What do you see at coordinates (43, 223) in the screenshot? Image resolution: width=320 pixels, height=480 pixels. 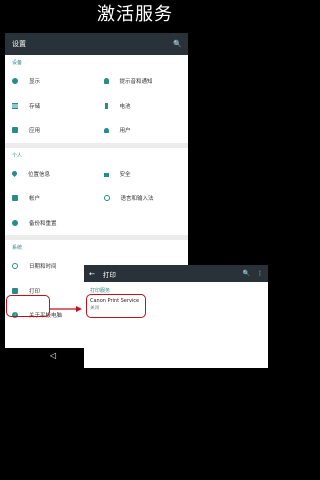 I see `settings-item-label: 备份和重置` at bounding box center [43, 223].